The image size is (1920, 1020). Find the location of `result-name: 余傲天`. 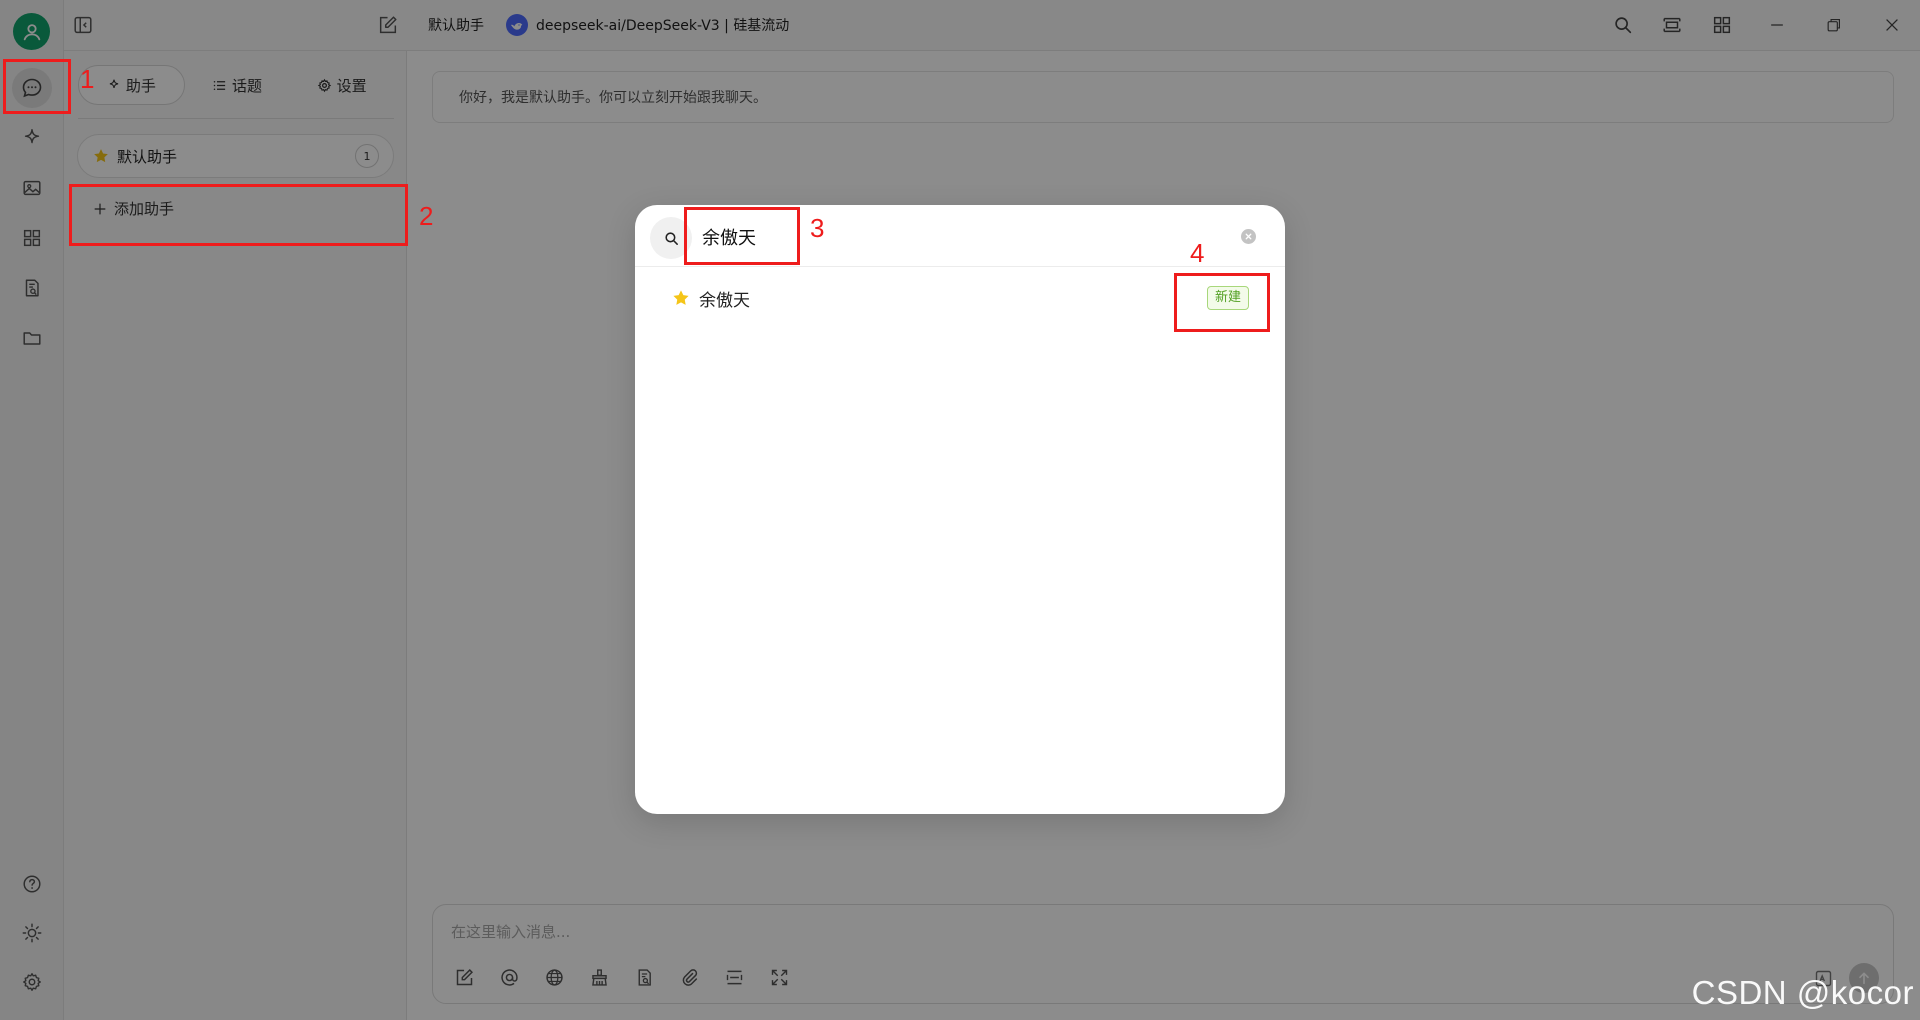

result-name: 余傲天 is located at coordinates (724, 300).